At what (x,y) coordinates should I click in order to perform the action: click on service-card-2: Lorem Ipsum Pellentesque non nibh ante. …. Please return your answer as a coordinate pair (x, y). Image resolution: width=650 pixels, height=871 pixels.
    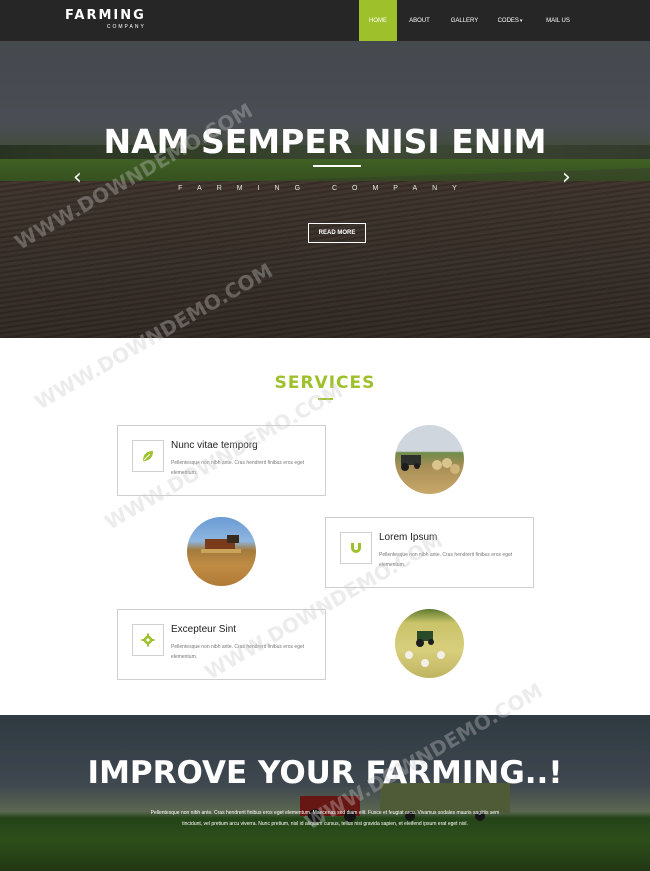
    Looking at the image, I should click on (429, 552).